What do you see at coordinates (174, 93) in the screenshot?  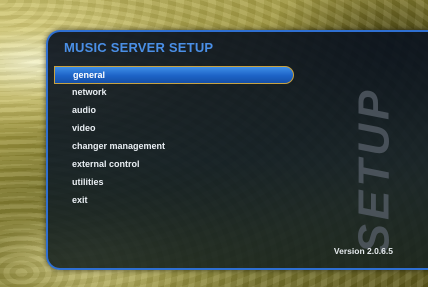 I see `menu-item-network: network` at bounding box center [174, 93].